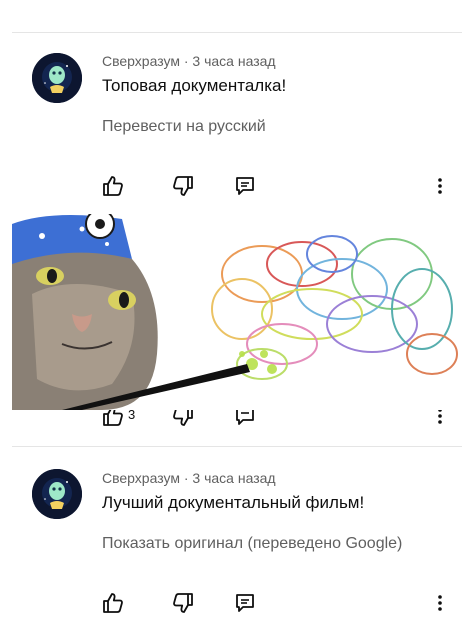 The image size is (474, 625). Describe the element at coordinates (184, 127) in the screenshot. I see `translate-link: Перевести на русский` at that location.